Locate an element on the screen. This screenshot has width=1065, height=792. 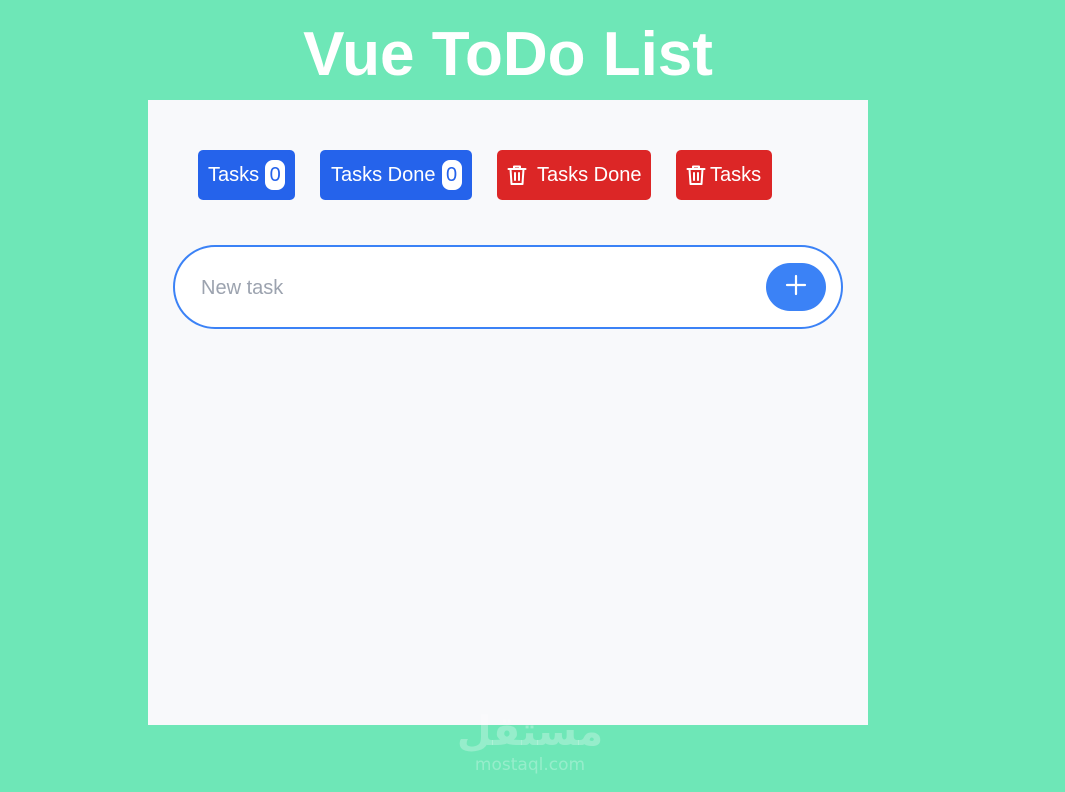
add-task-button is located at coordinates (796, 287).